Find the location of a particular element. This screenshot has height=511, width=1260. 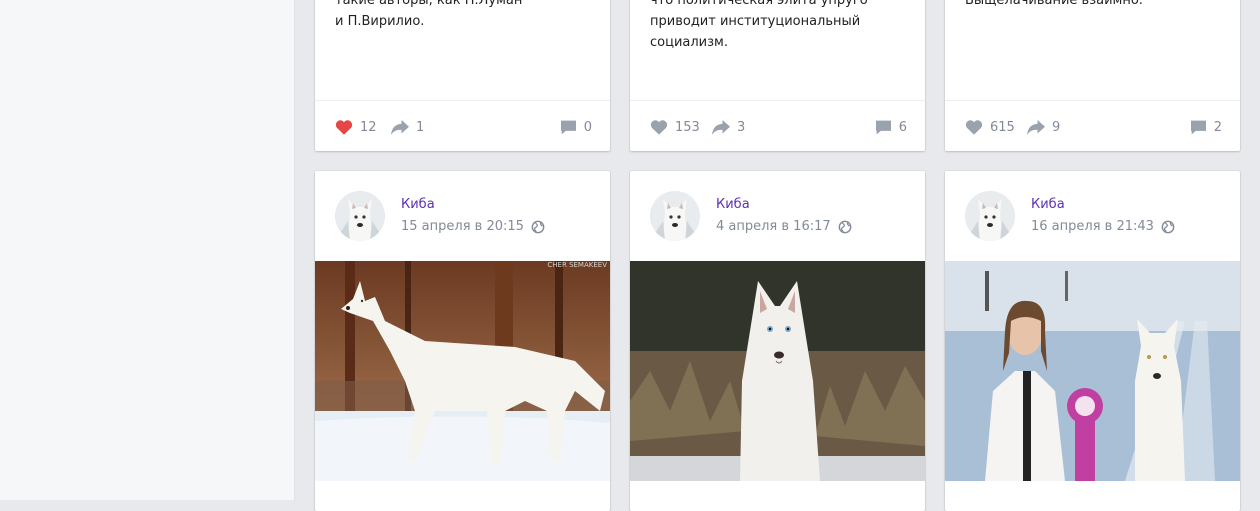

post-footer: 153 3 6 is located at coordinates (777, 125).